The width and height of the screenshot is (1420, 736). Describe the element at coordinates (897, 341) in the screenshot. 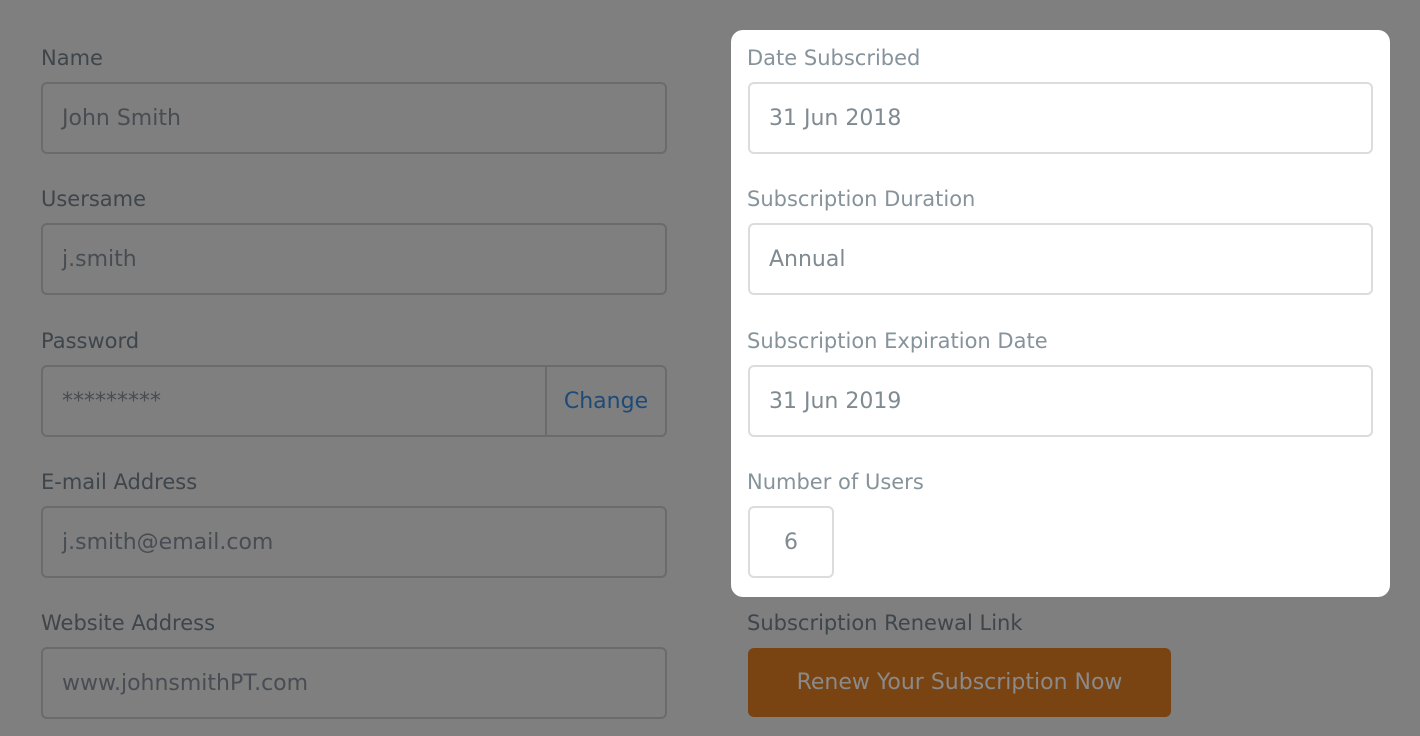

I see `expiration-label: Subscription Expiration Date` at that location.